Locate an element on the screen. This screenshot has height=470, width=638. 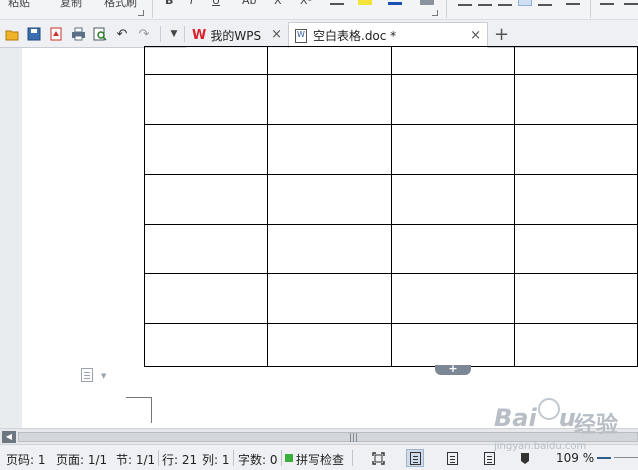
fullscreen-icon is located at coordinates (378, 458).